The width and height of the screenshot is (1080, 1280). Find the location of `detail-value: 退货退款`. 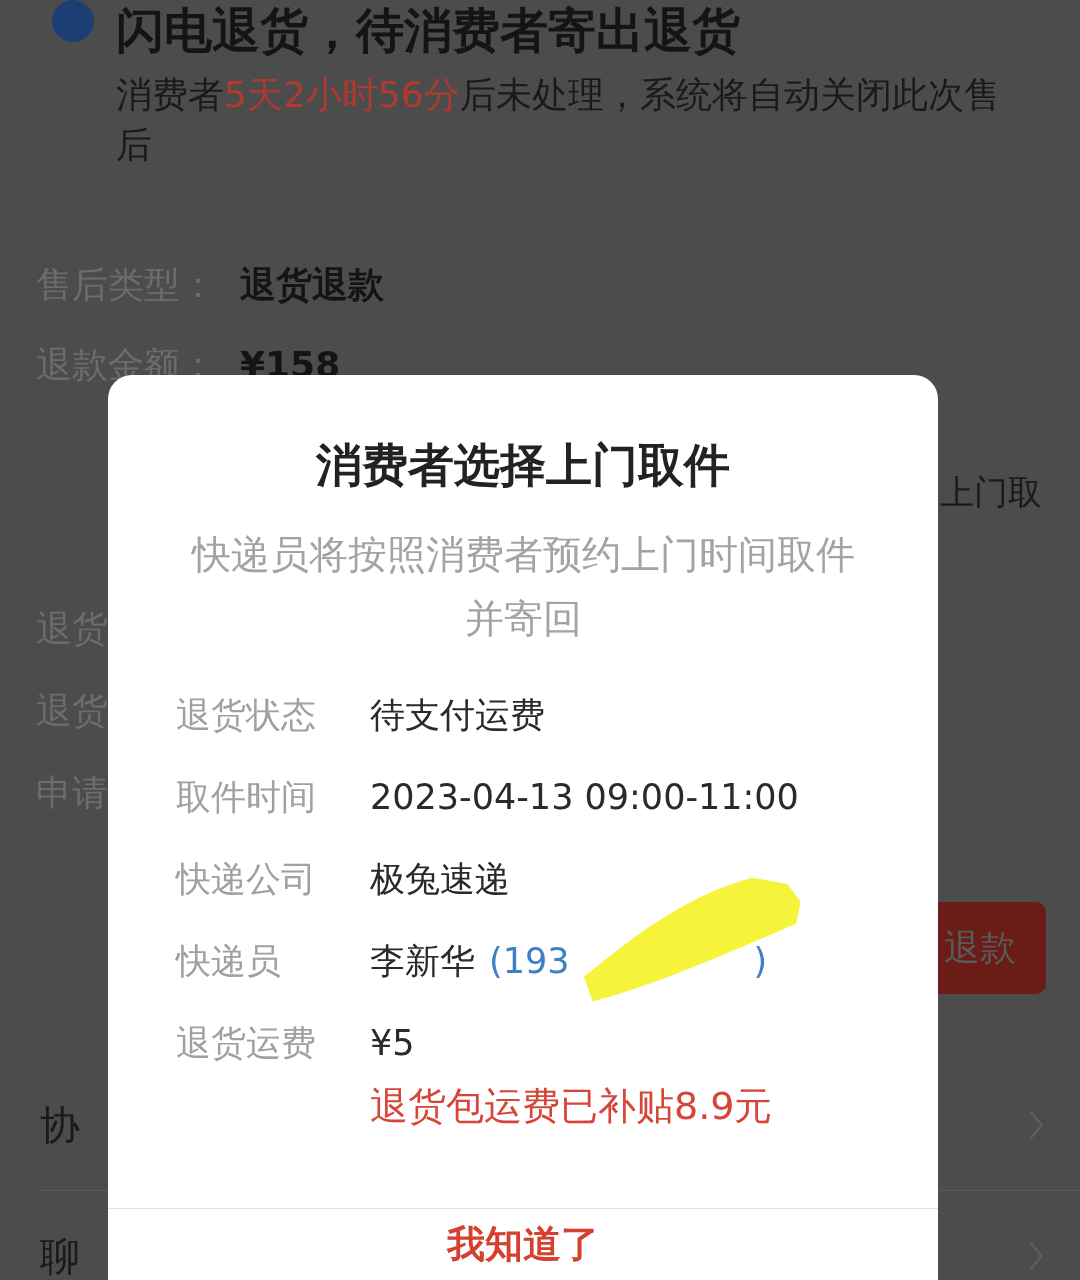

detail-value: 退货退款 is located at coordinates (312, 285).